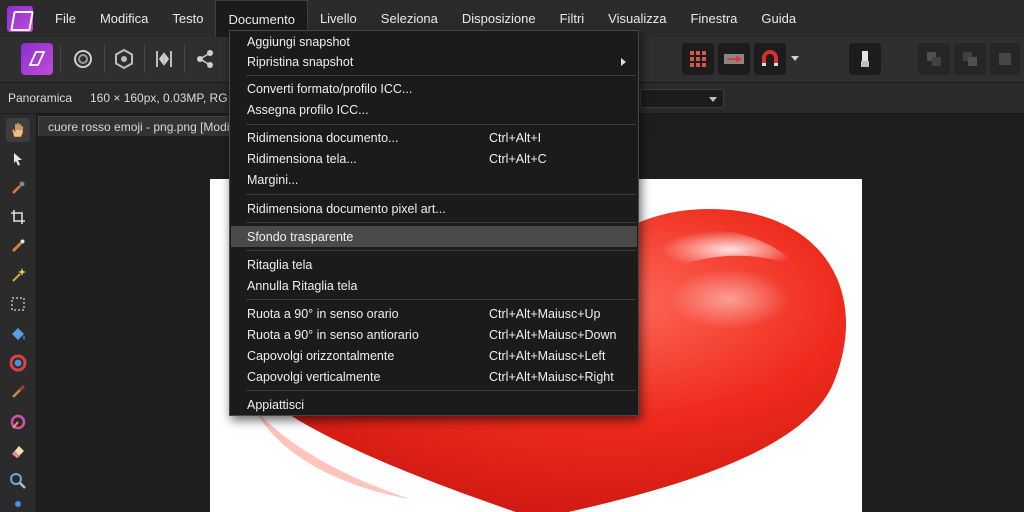 Image resolution: width=1024 pixels, height=512 pixels. Describe the element at coordinates (164, 59) in the screenshot. I see `tone-mapping-persona-icon` at that location.